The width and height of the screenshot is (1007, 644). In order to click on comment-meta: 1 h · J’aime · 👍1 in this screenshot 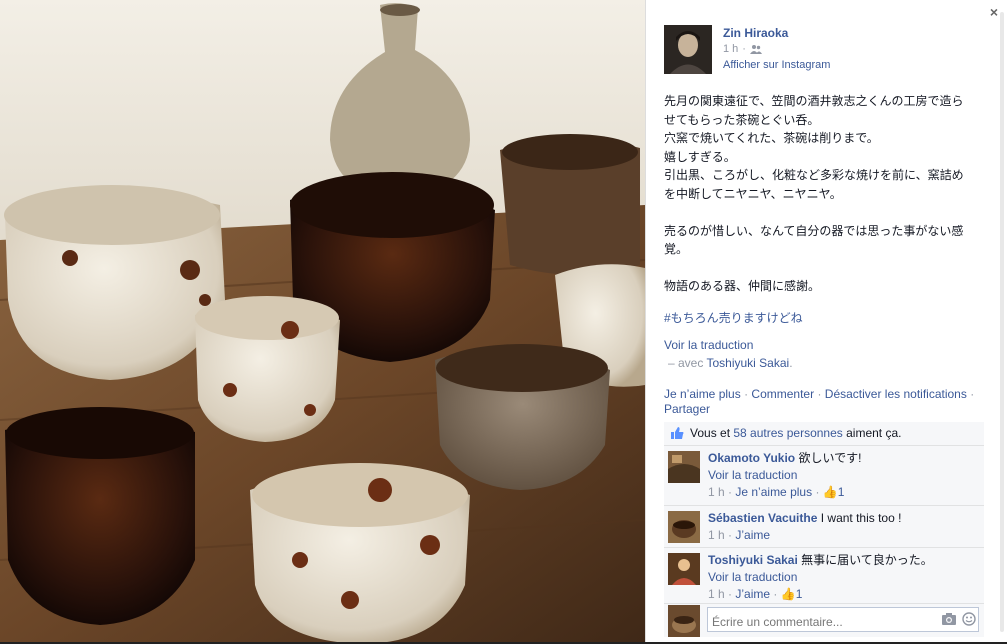, I will do `click(820, 594)`.